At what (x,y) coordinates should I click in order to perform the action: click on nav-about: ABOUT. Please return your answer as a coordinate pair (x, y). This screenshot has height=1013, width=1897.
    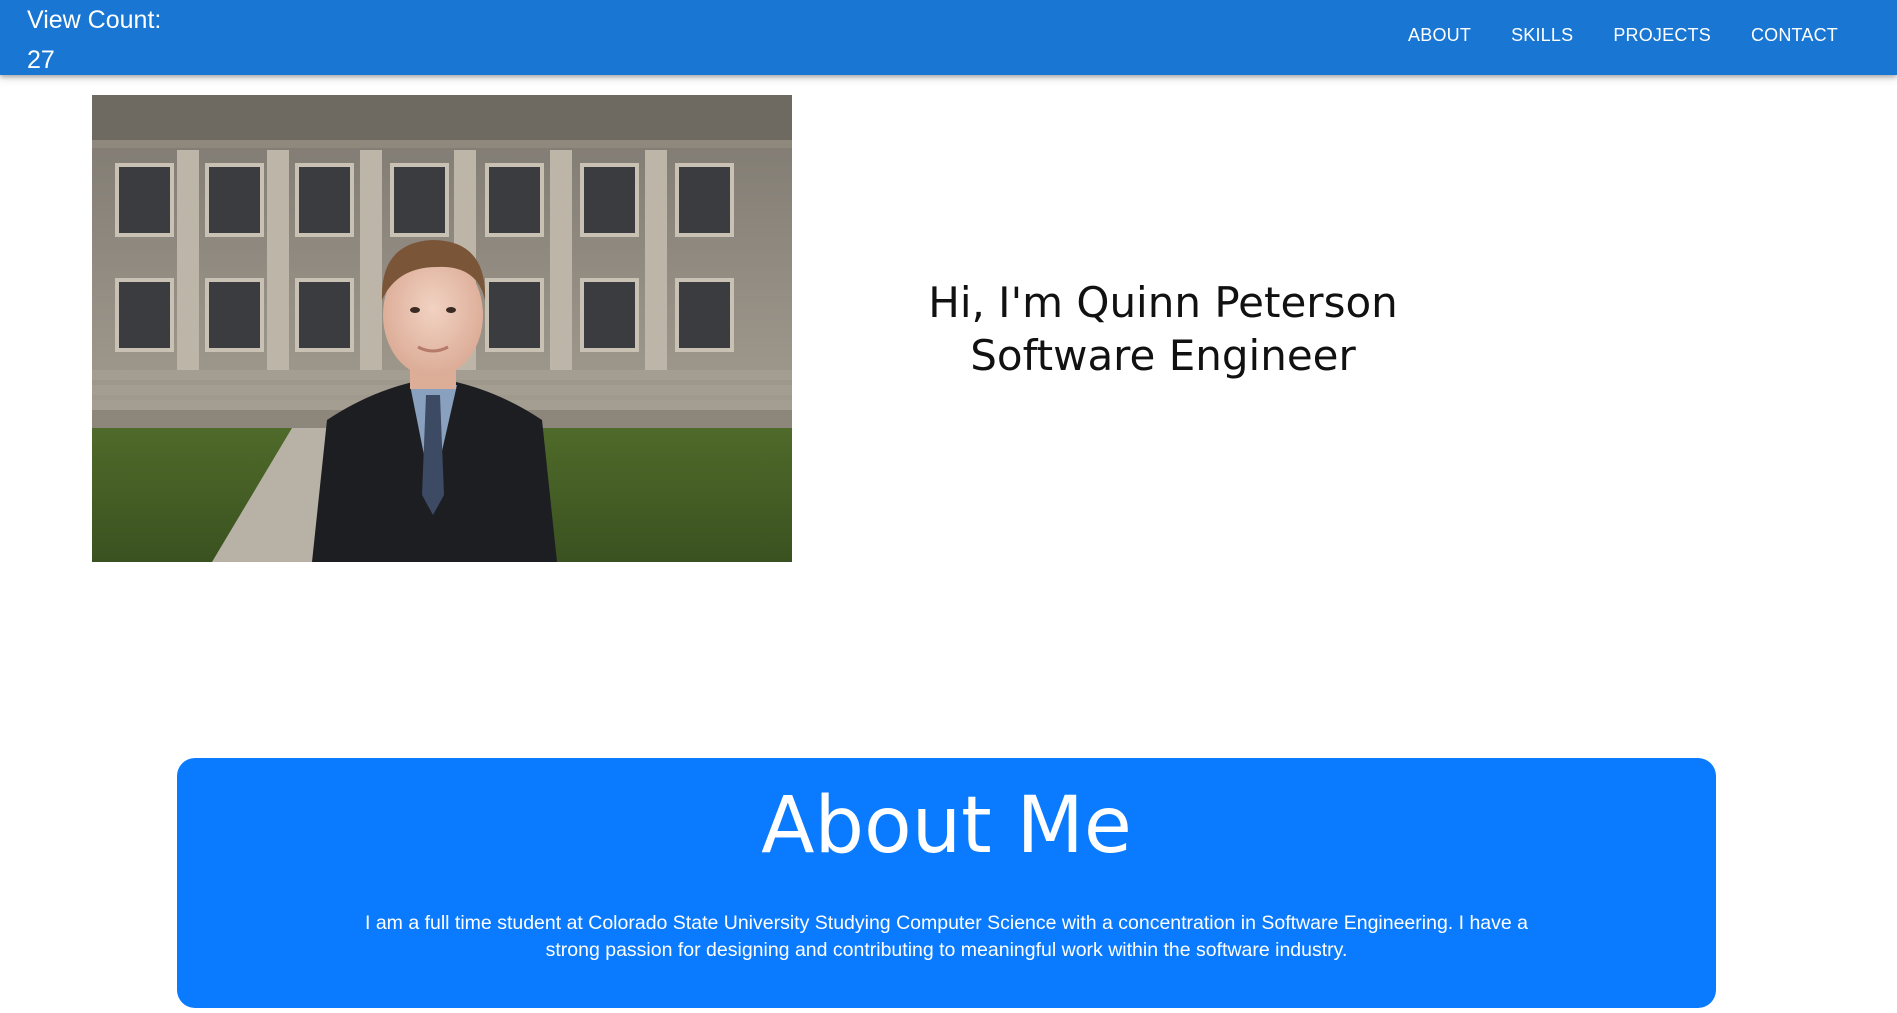
    Looking at the image, I should click on (1439, 35).